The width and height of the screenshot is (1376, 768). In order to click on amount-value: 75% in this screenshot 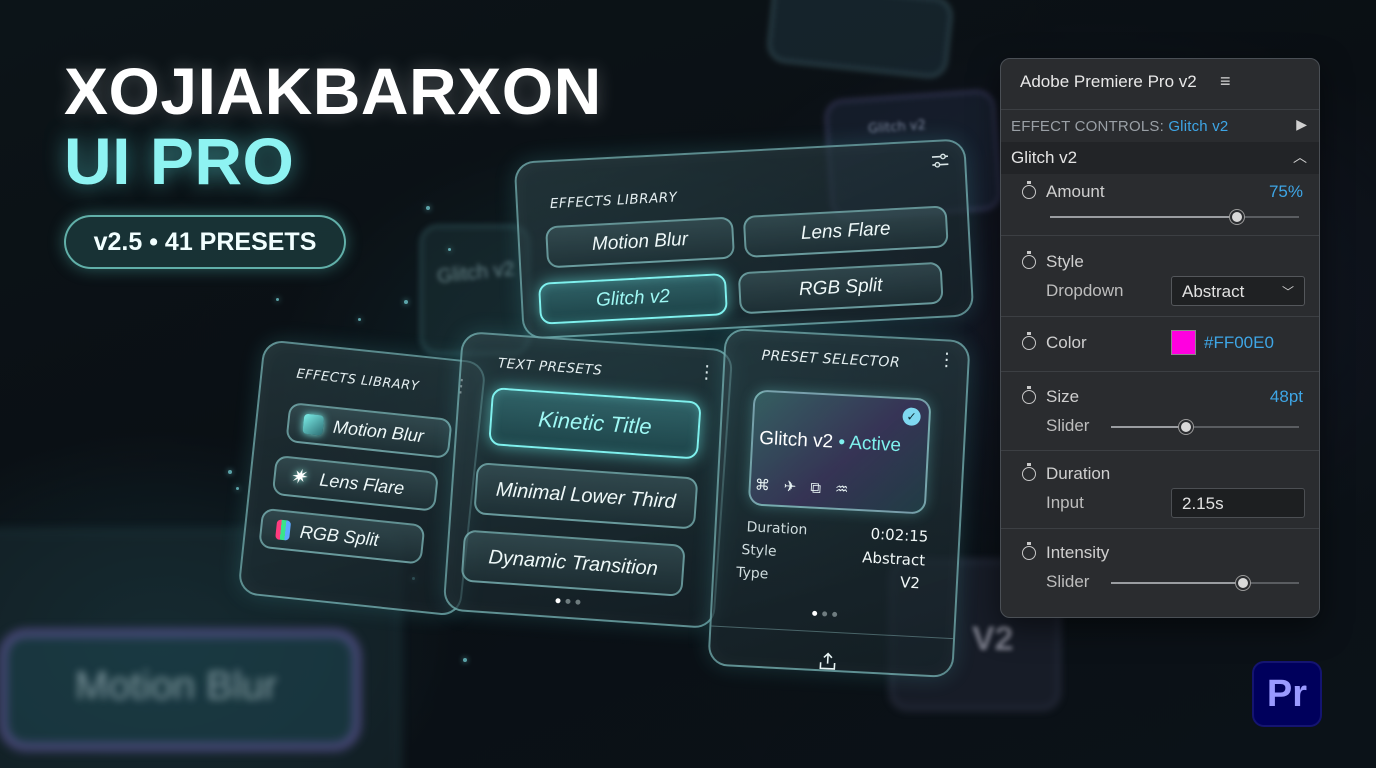, I will do `click(1286, 192)`.